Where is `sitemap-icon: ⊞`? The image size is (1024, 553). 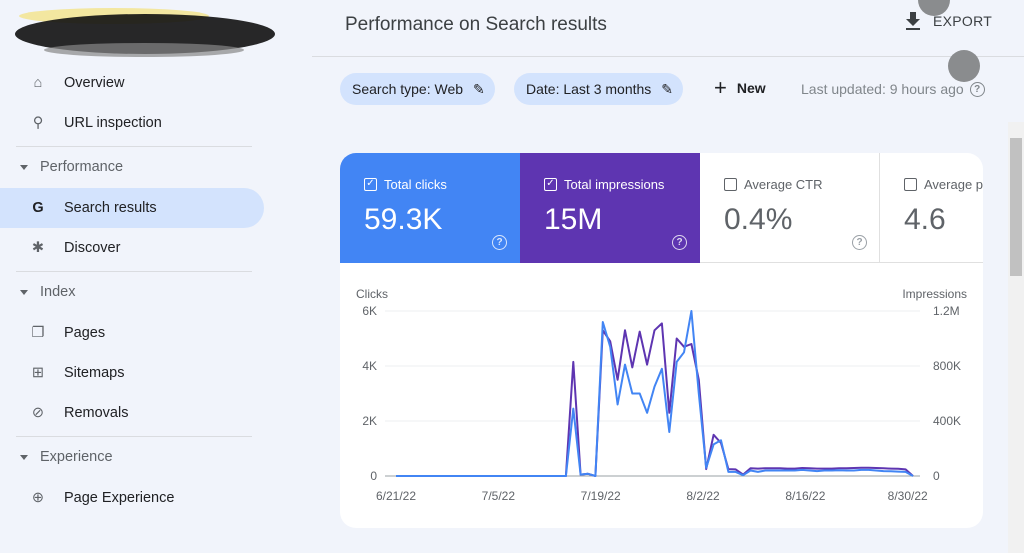
sitemap-icon: ⊞ is located at coordinates (38, 373).